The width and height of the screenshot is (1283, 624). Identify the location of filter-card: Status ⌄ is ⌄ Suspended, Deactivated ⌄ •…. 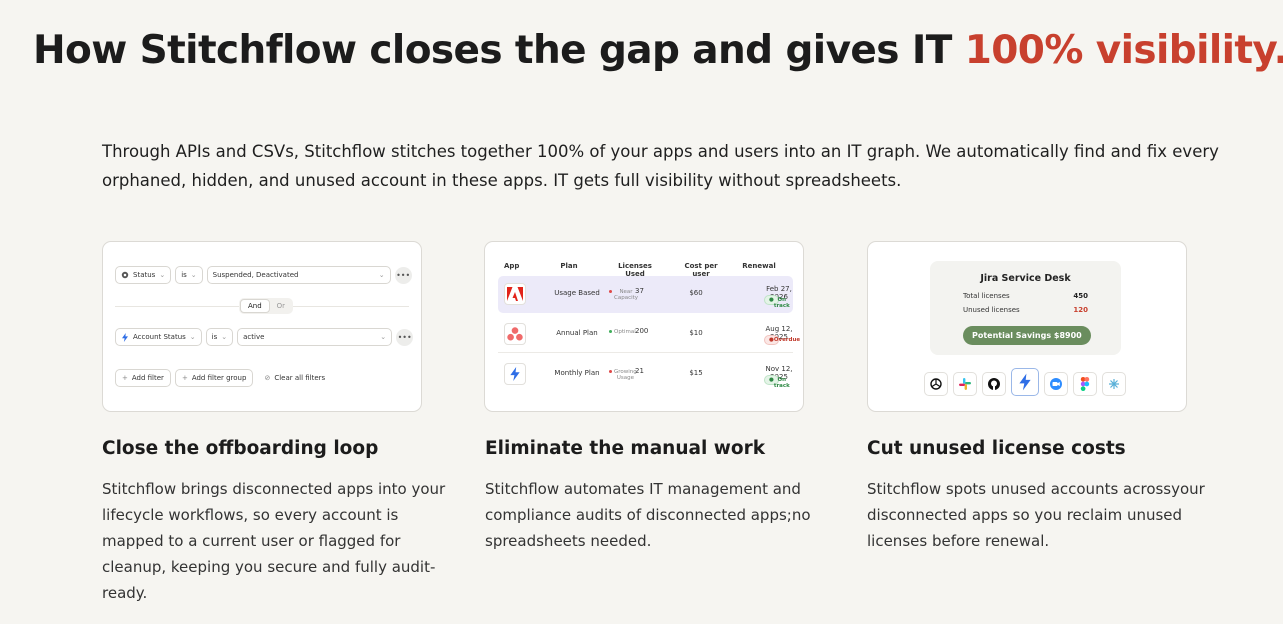
(262, 326).